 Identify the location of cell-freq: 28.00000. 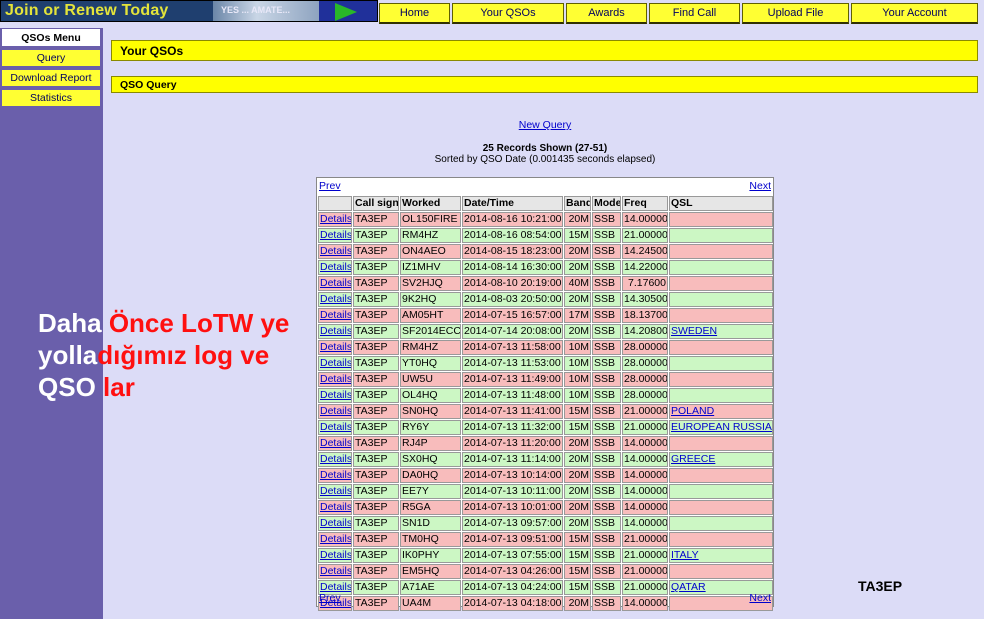
(645, 347).